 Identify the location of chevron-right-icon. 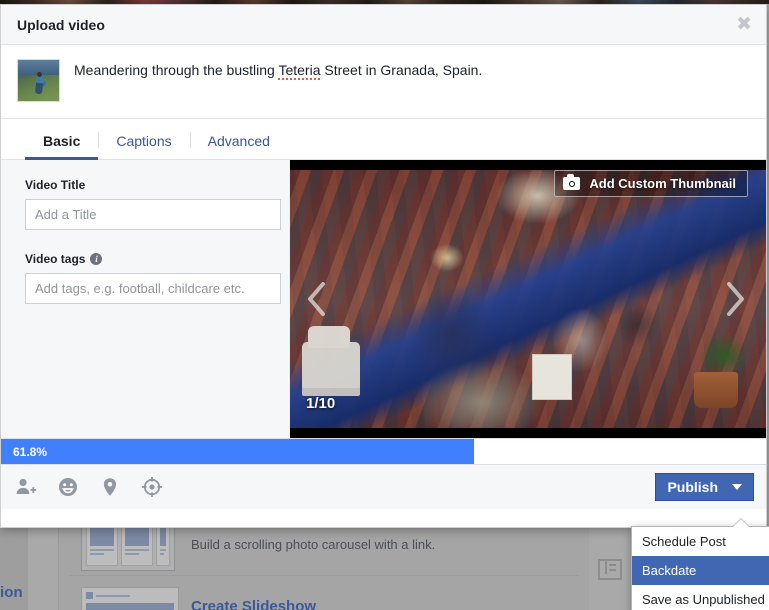
(735, 299).